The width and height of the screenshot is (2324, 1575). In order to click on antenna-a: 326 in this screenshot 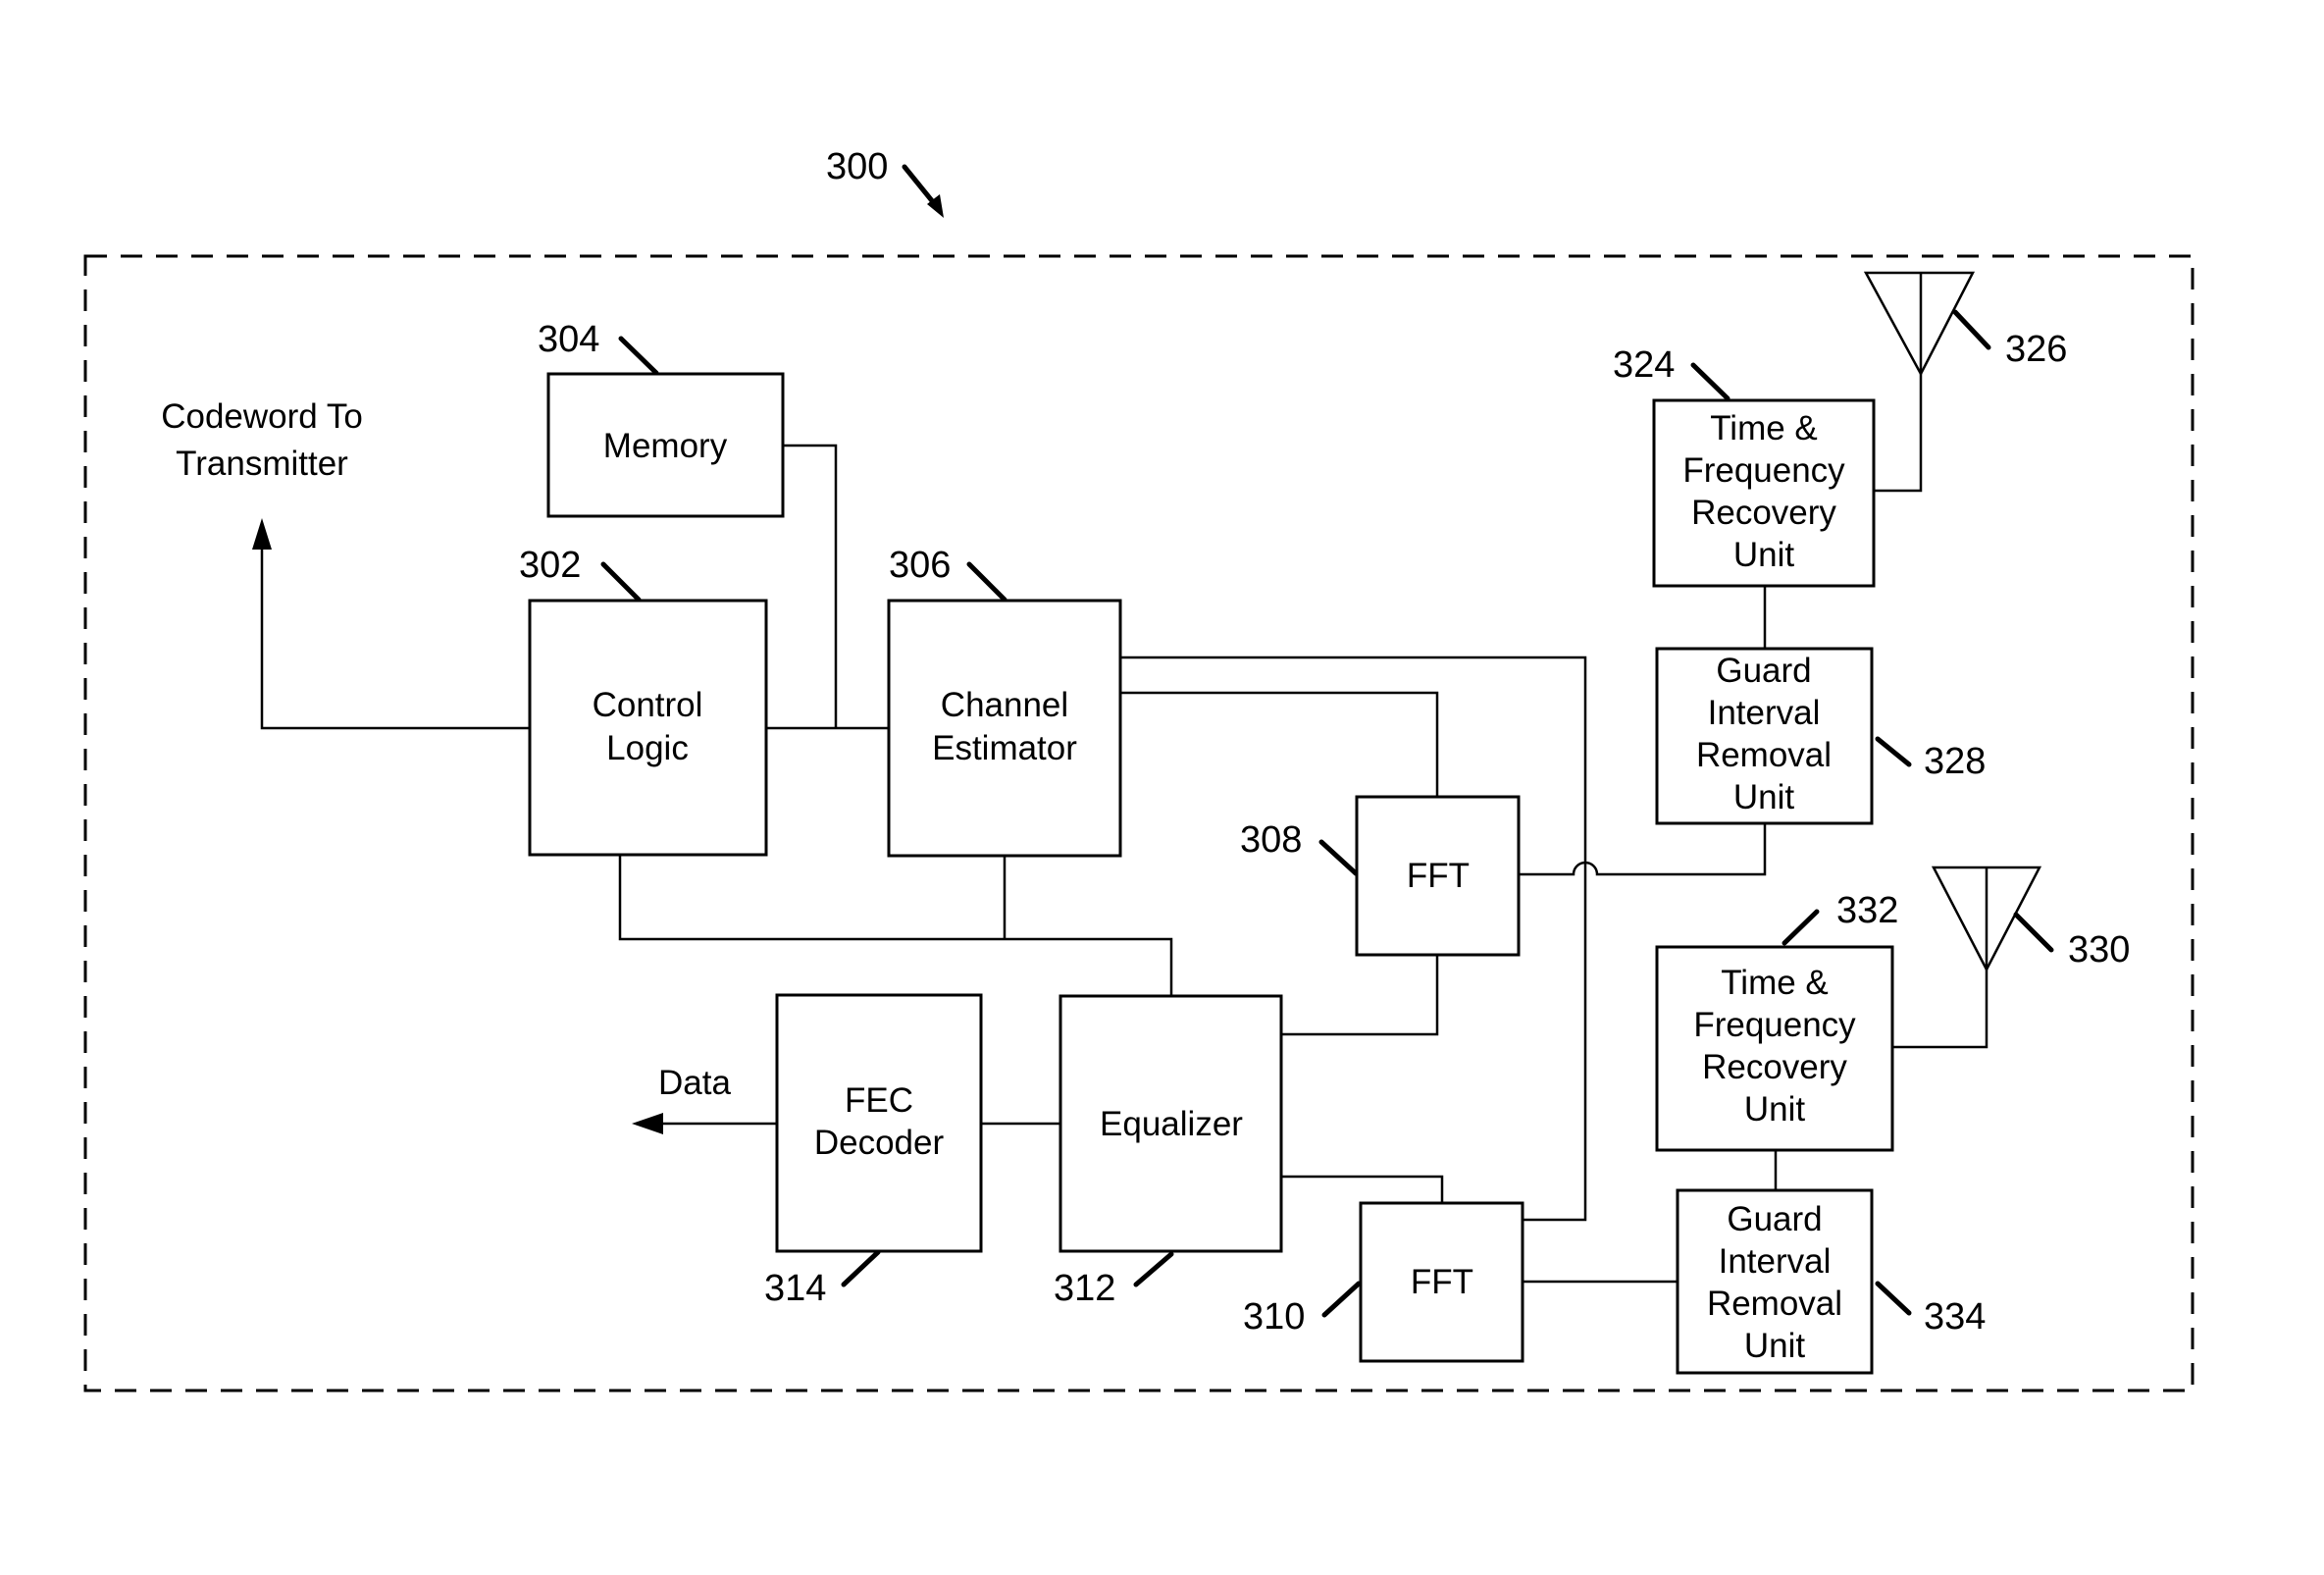, I will do `click(1965, 324)`.